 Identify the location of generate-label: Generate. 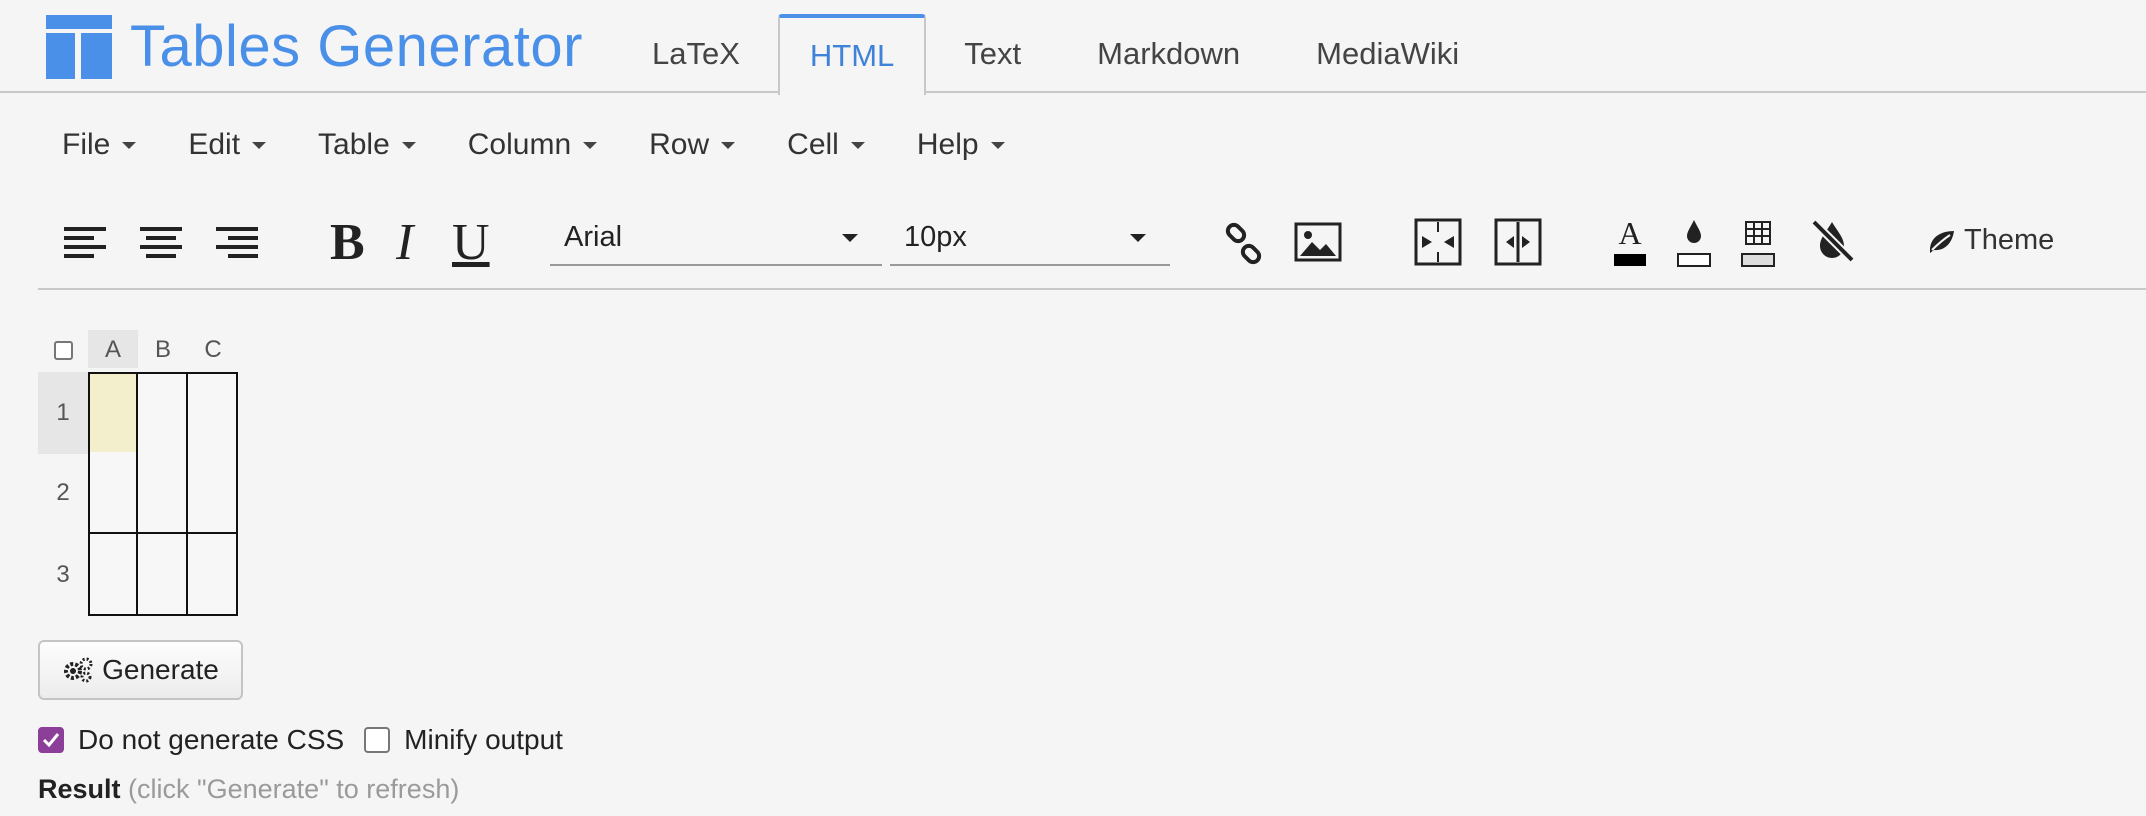
(160, 669).